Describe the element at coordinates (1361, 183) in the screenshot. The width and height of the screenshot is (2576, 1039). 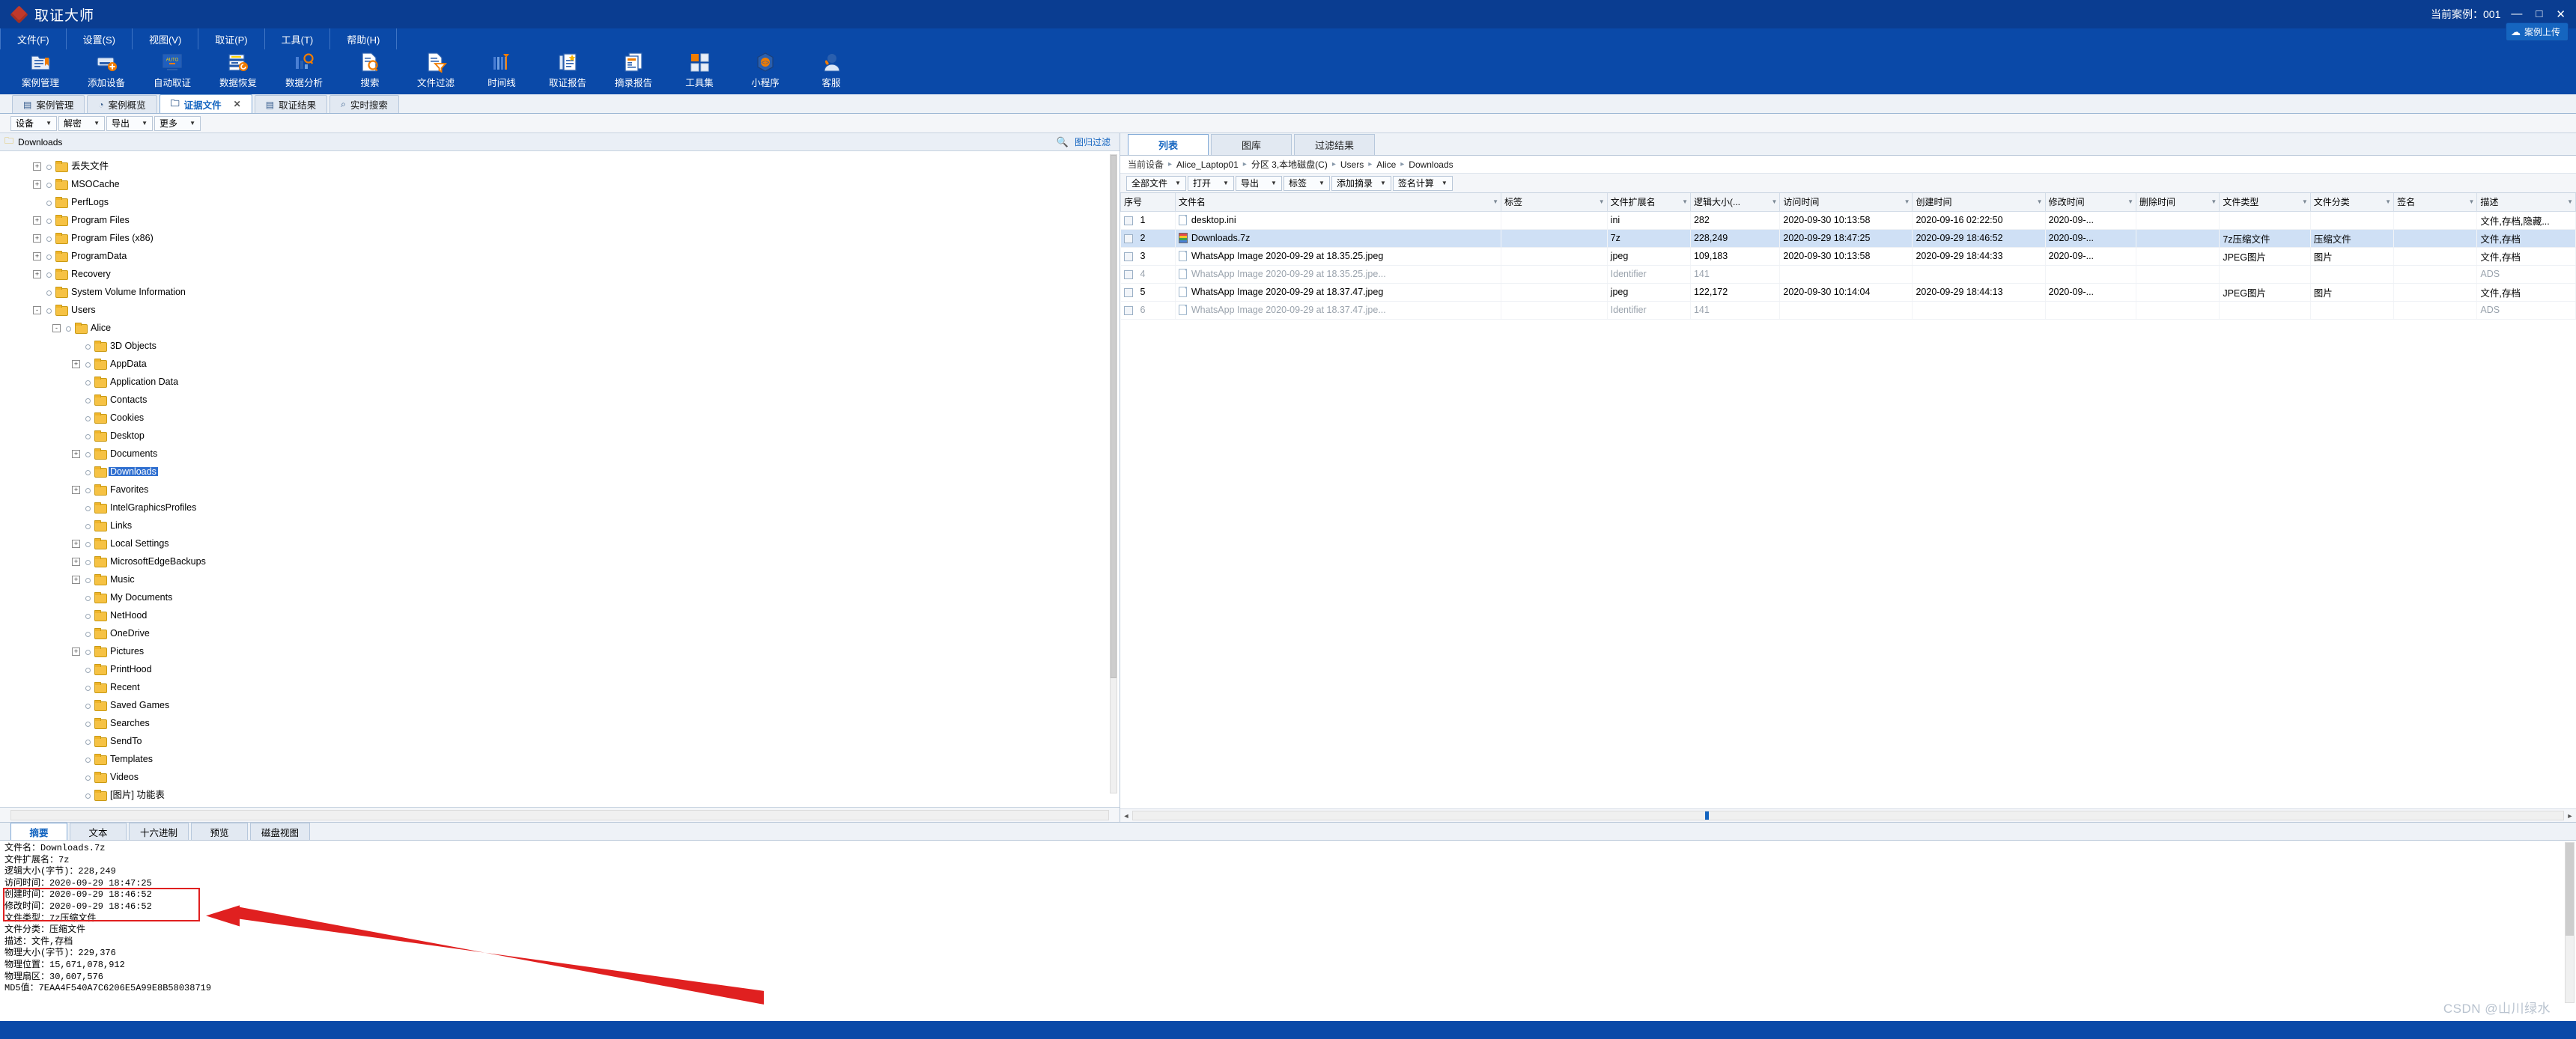
I see `add-excerpt-dropdown: 添加摘录 ▼` at that location.